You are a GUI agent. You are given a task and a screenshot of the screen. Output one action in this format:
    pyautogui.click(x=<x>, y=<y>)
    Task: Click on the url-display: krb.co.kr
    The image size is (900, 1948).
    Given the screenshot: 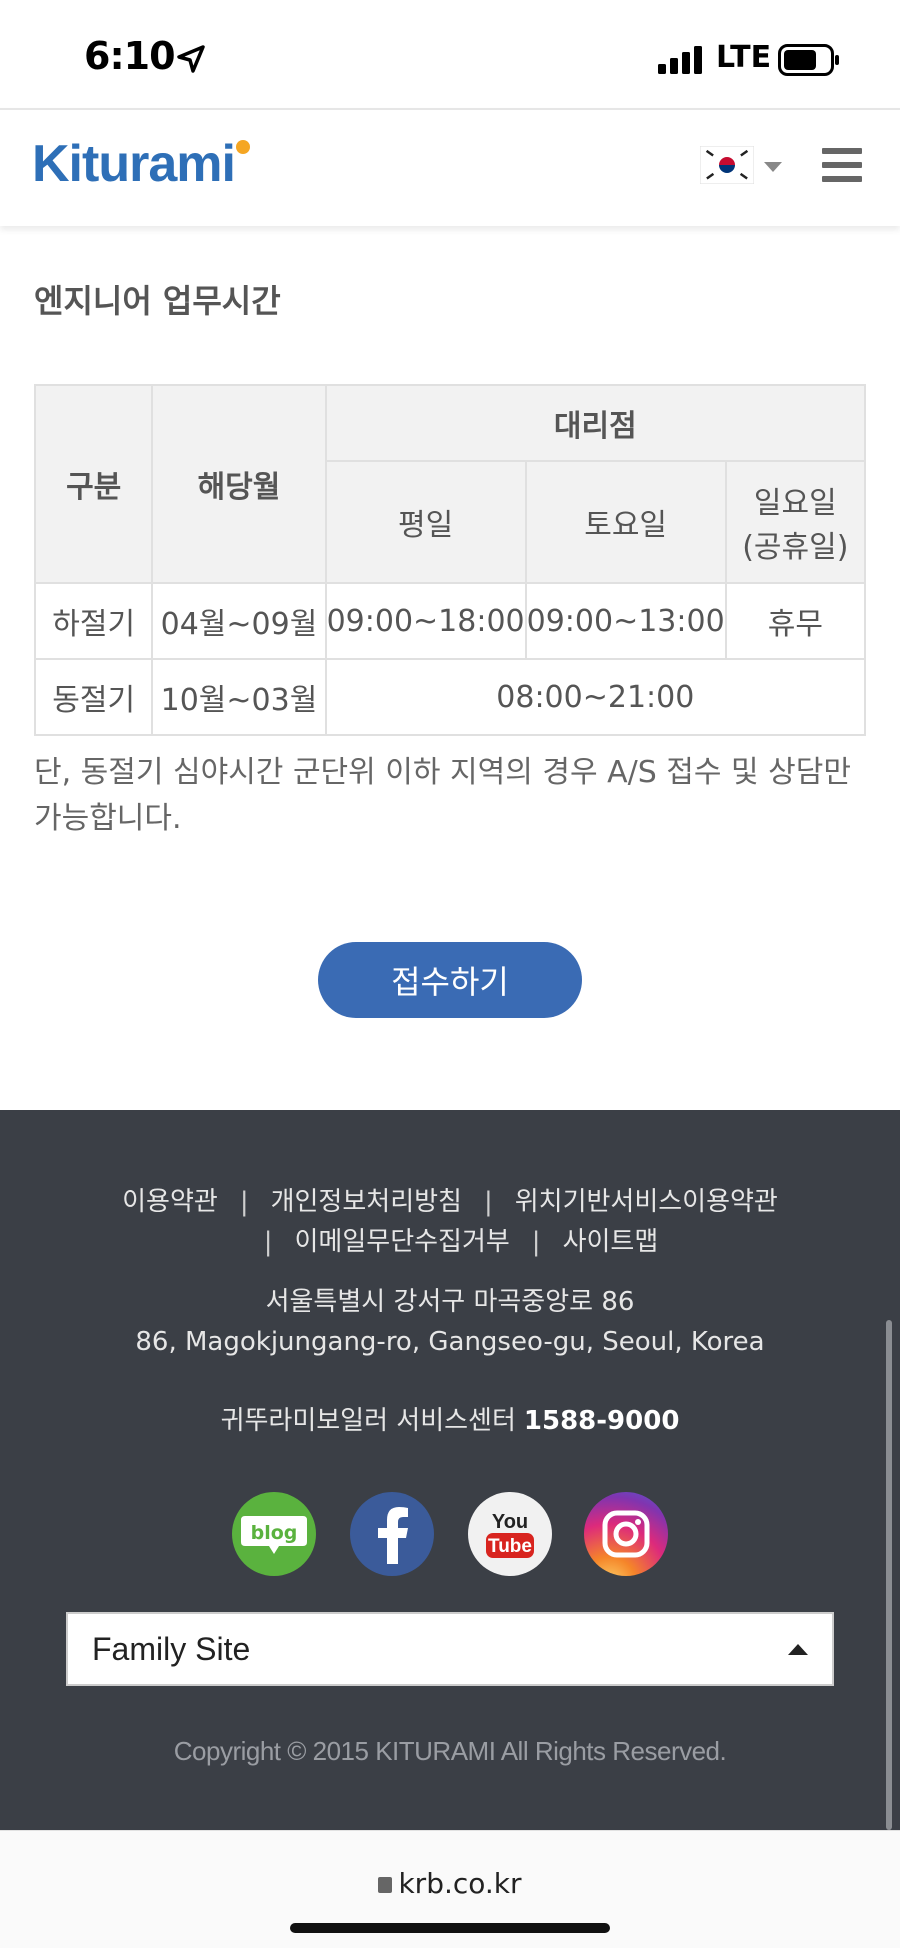 What is the action you would take?
    pyautogui.click(x=450, y=1883)
    